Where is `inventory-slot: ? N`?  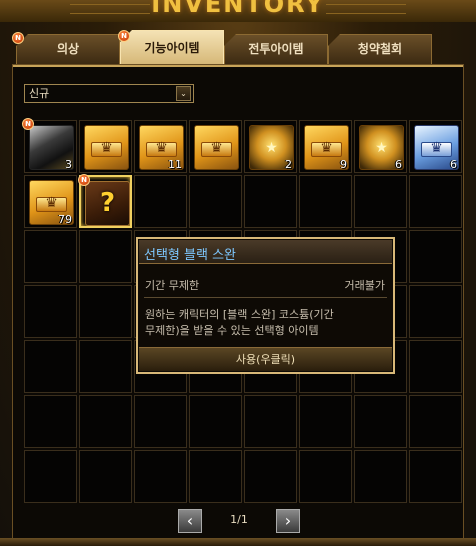 inventory-slot: ? N is located at coordinates (105, 201).